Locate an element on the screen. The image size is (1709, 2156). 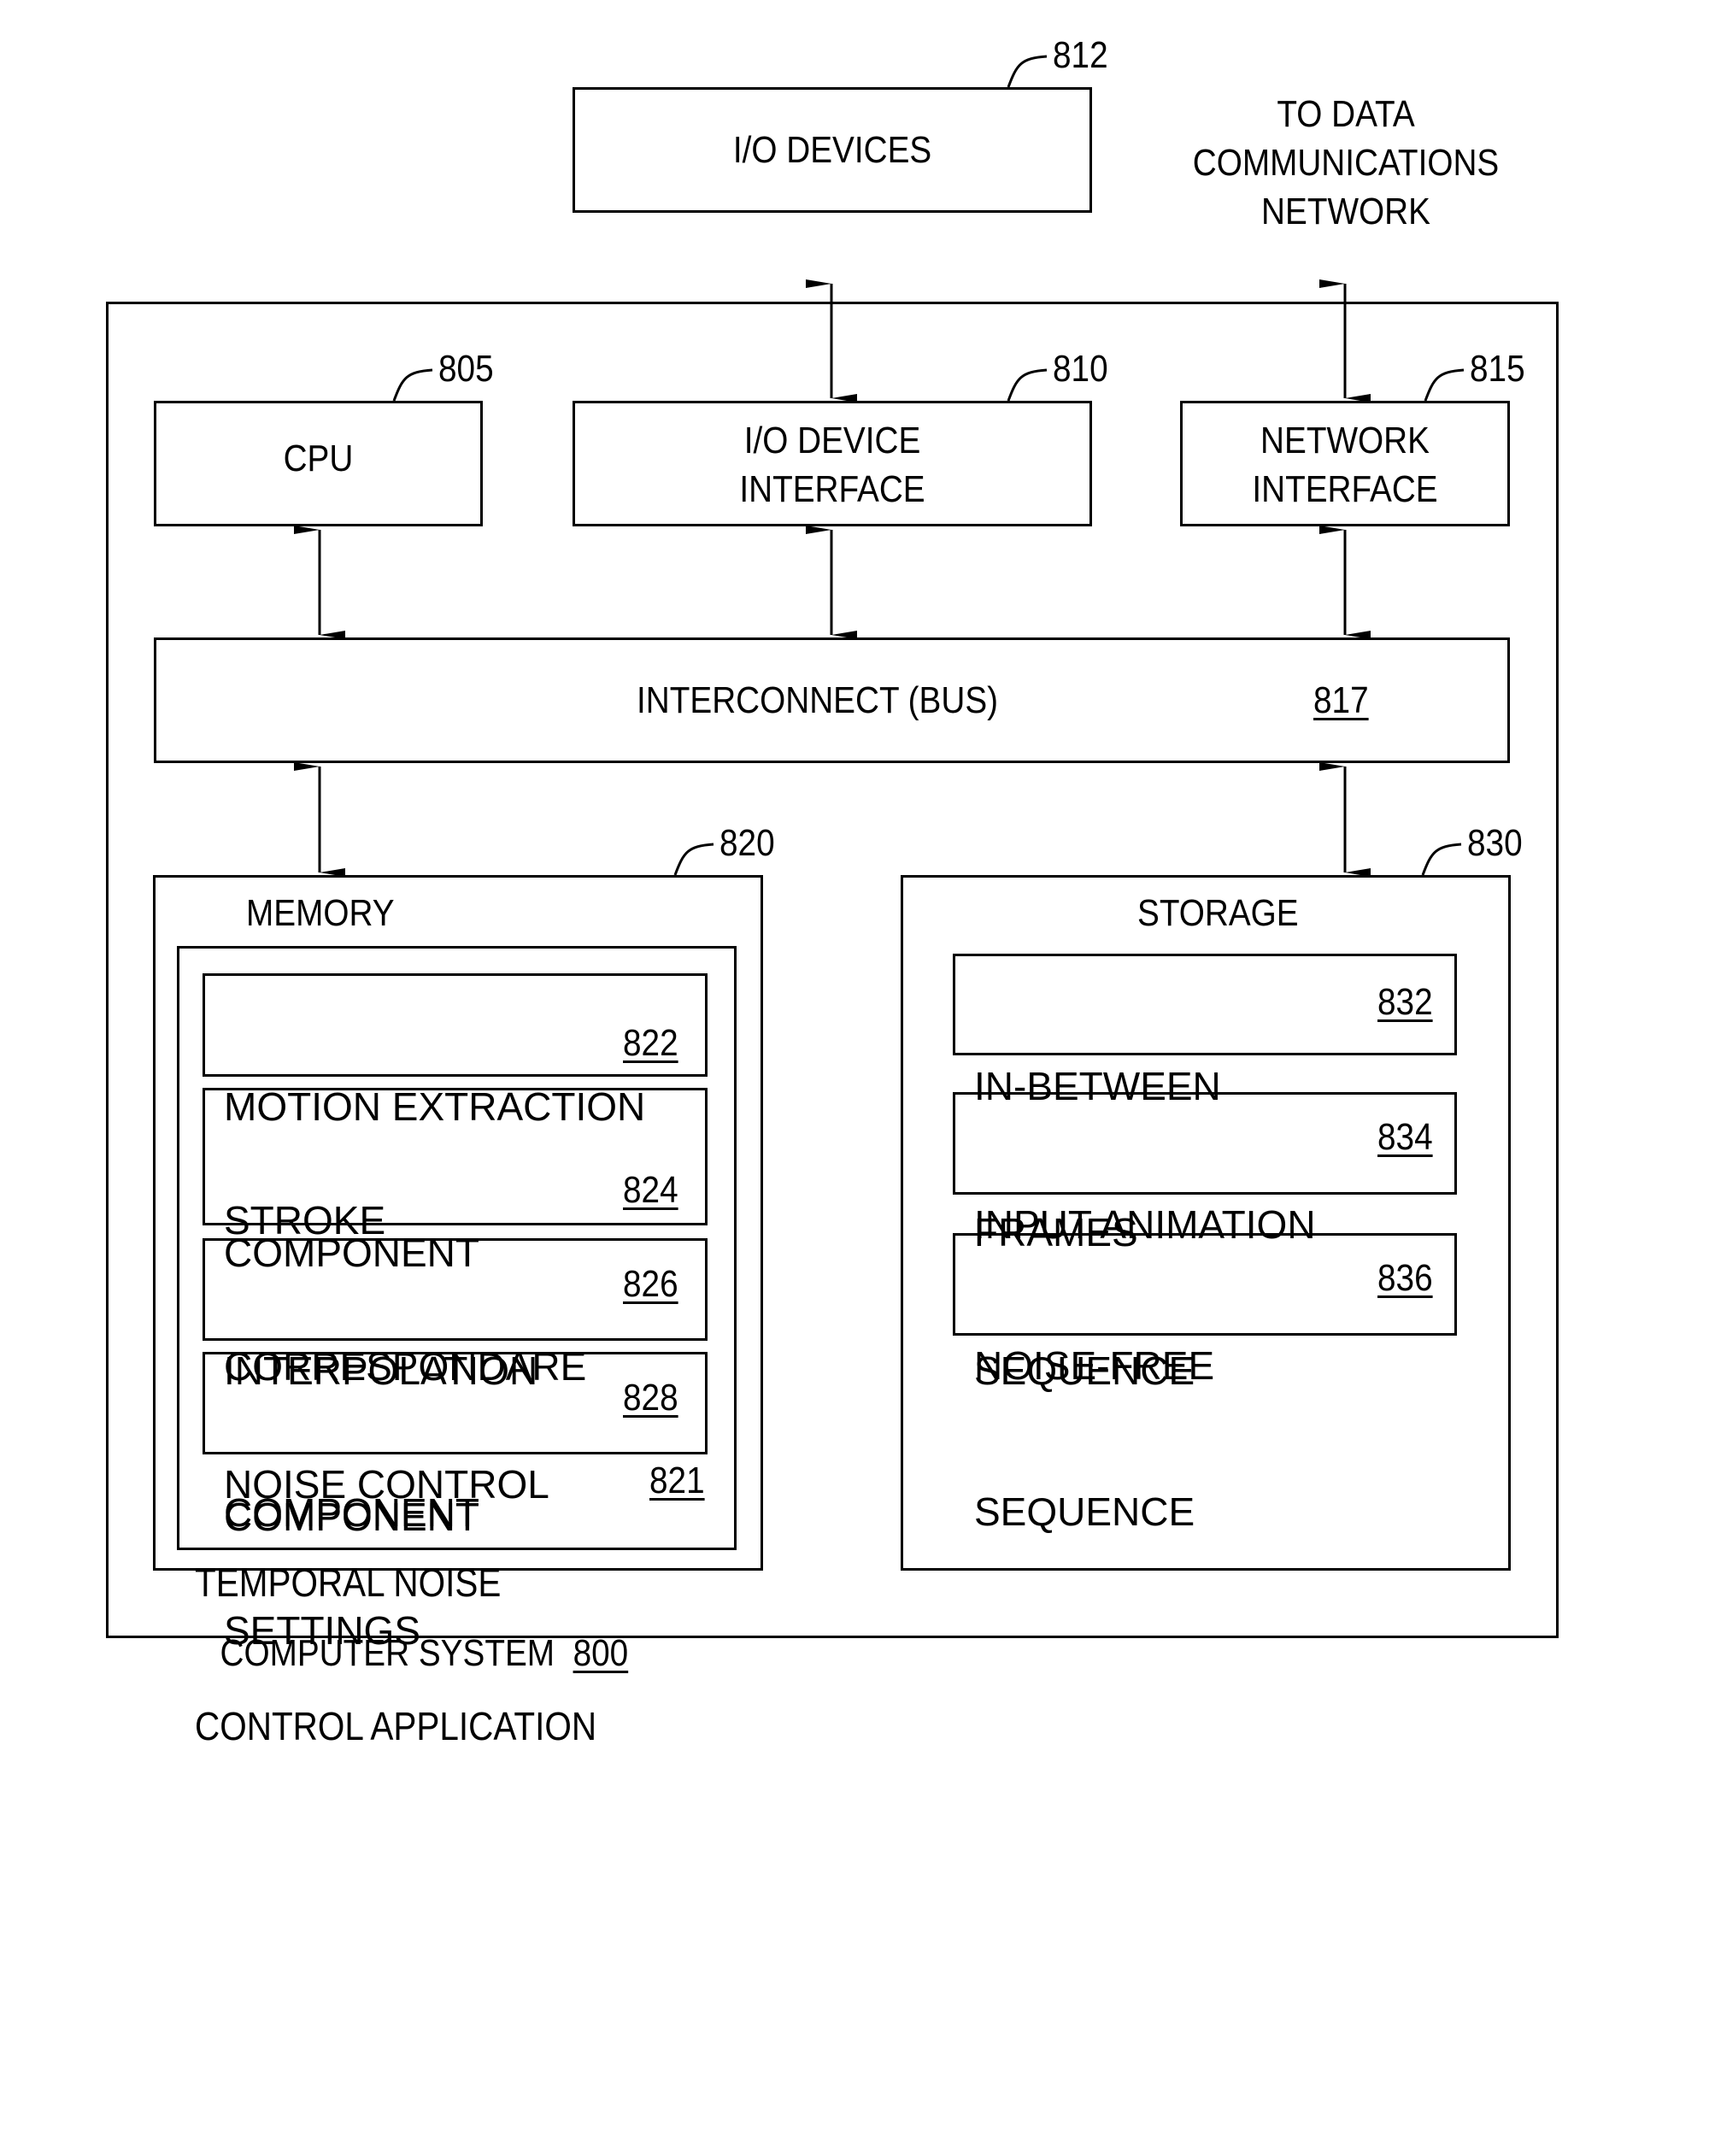
io-device-interface-box: I/O DEVICE INTERFACE is located at coordinates (833, 464).